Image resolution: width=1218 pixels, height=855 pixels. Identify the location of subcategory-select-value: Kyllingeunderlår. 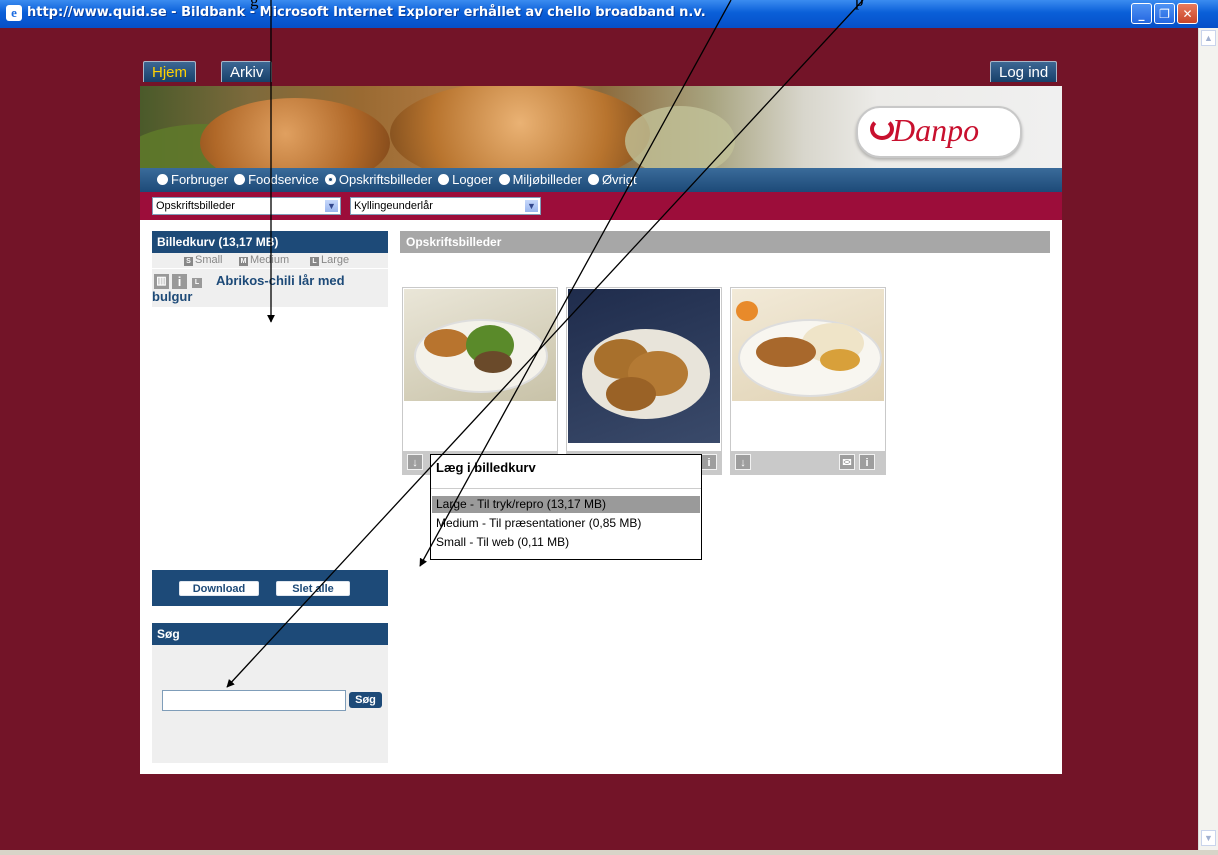
(393, 206).